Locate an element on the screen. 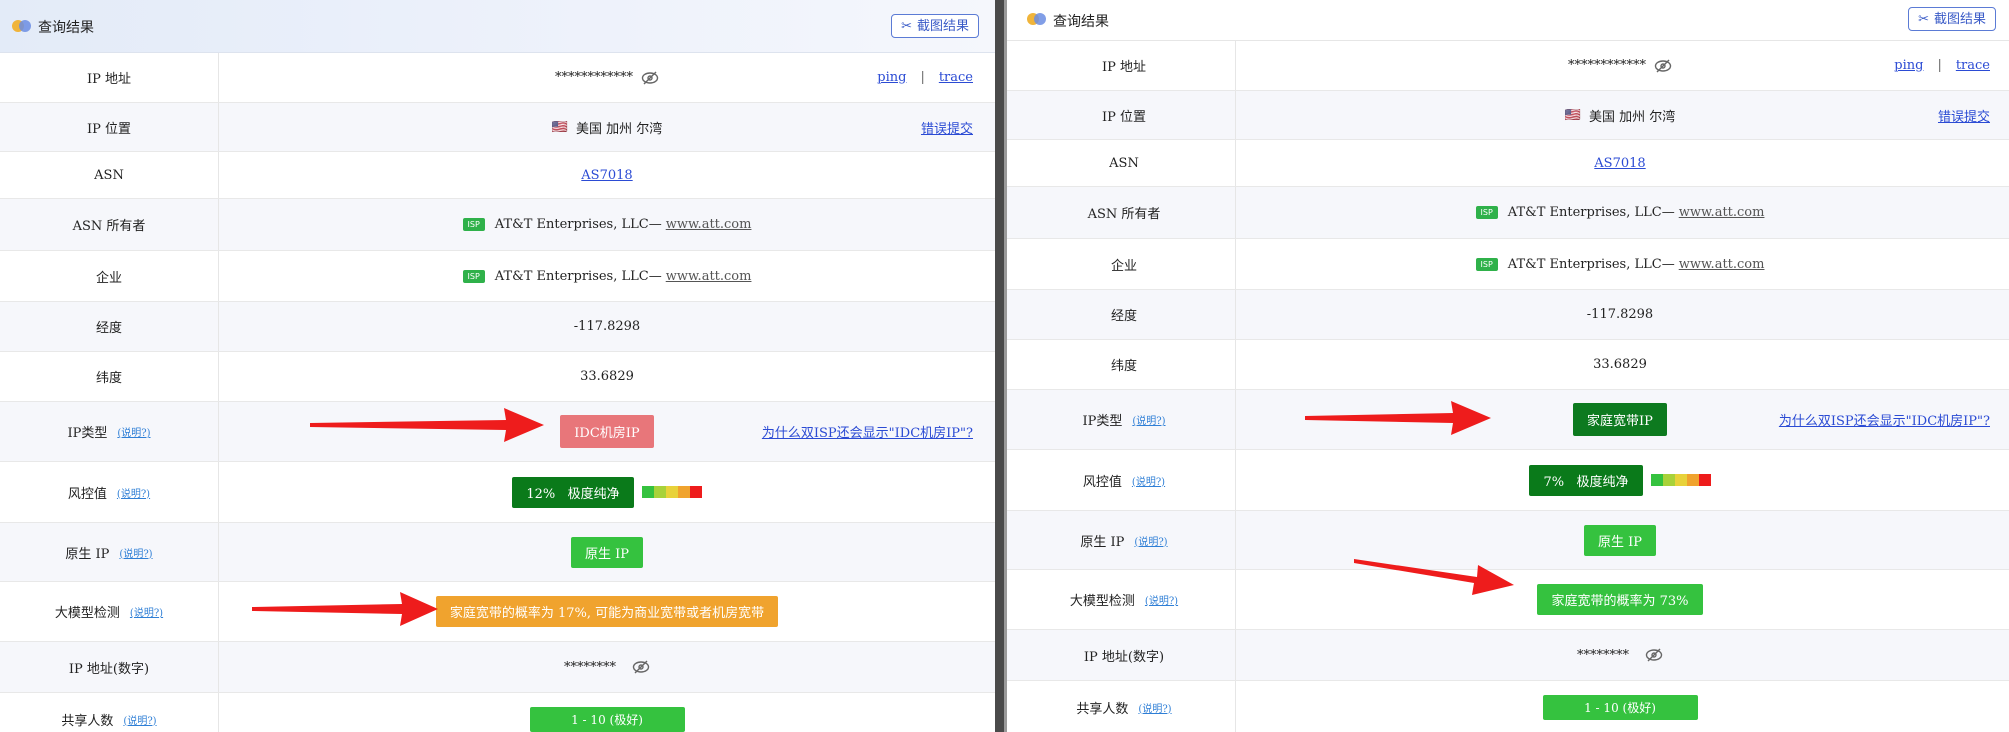 The image size is (2009, 732). row-native-ip: 原生 IP (说明?) 原生 IP is located at coordinates (497, 552).